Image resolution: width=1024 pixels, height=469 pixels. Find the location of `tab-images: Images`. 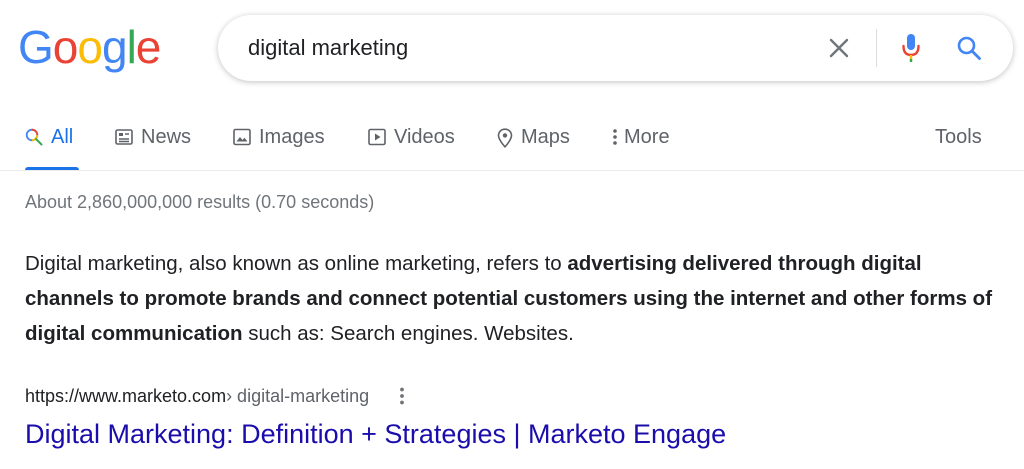

tab-images: Images is located at coordinates (279, 144).